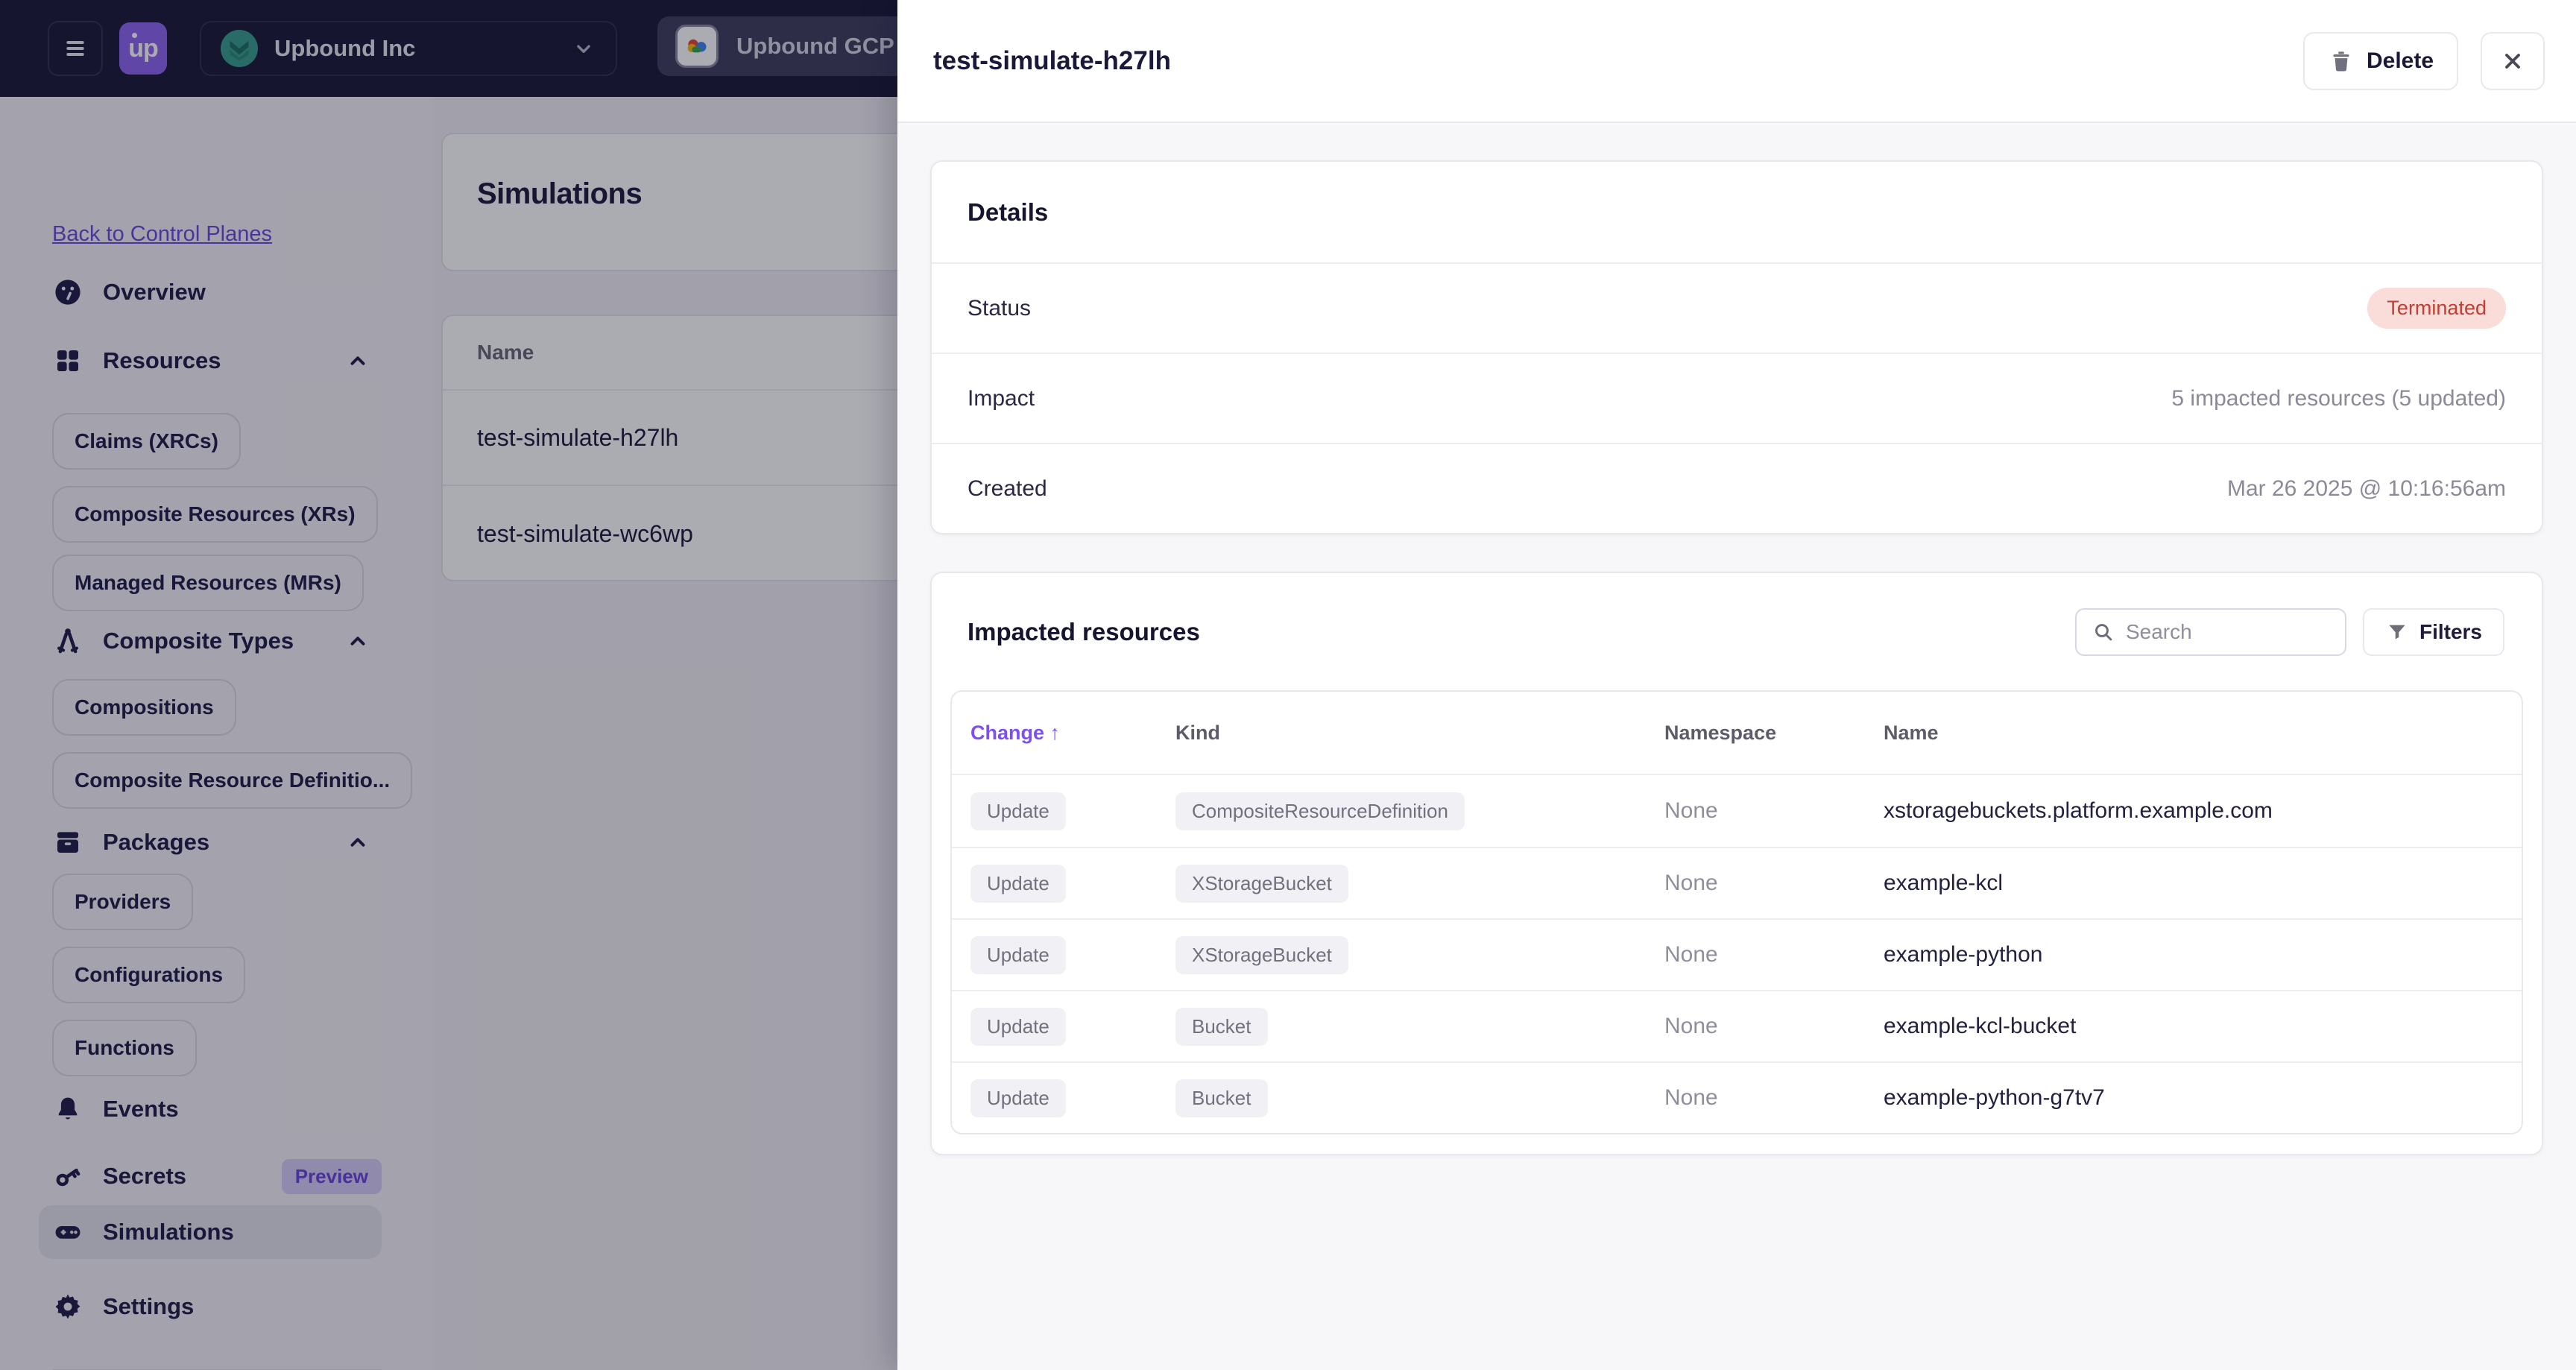 Image resolution: width=2576 pixels, height=1370 pixels. I want to click on column-header-change: Change ↑, so click(1072, 733).